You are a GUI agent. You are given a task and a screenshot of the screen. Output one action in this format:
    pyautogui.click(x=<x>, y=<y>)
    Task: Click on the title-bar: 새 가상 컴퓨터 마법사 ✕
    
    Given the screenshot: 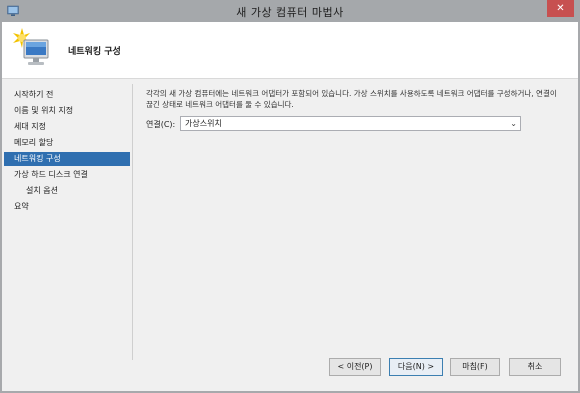 What is the action you would take?
    pyautogui.click(x=290, y=11)
    